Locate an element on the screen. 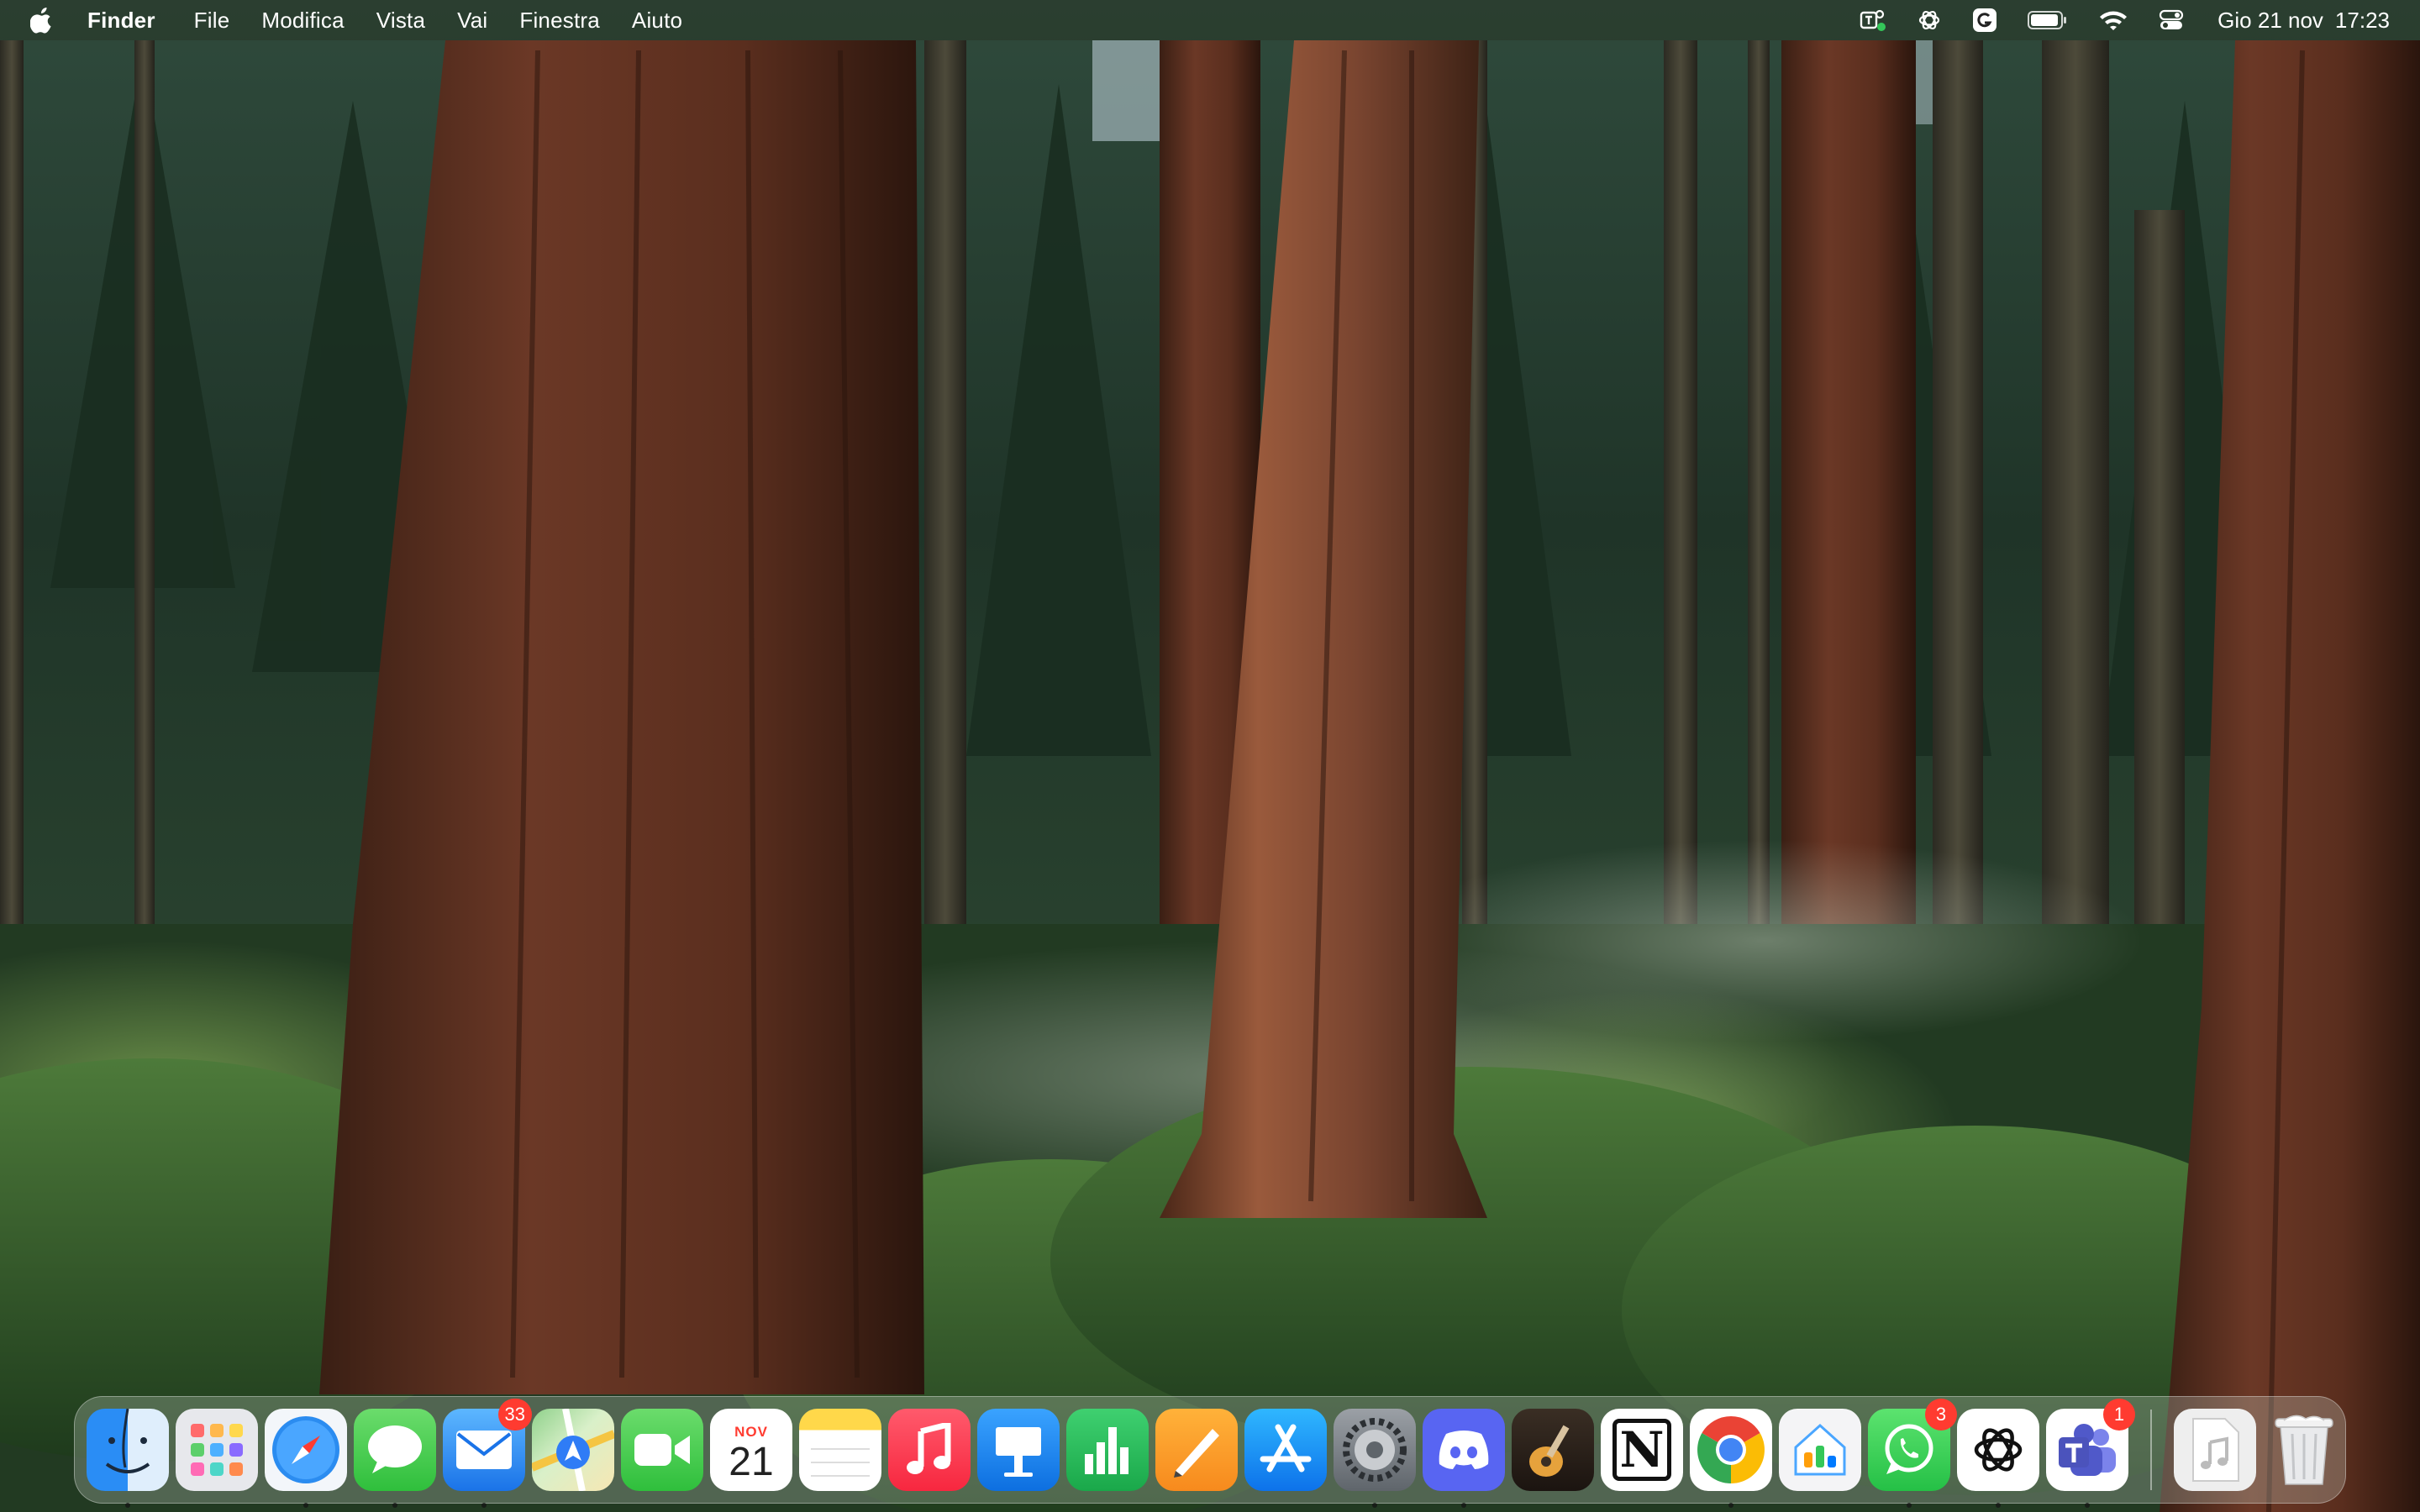 The height and width of the screenshot is (1512, 2420). home-icon is located at coordinates (1820, 1450).